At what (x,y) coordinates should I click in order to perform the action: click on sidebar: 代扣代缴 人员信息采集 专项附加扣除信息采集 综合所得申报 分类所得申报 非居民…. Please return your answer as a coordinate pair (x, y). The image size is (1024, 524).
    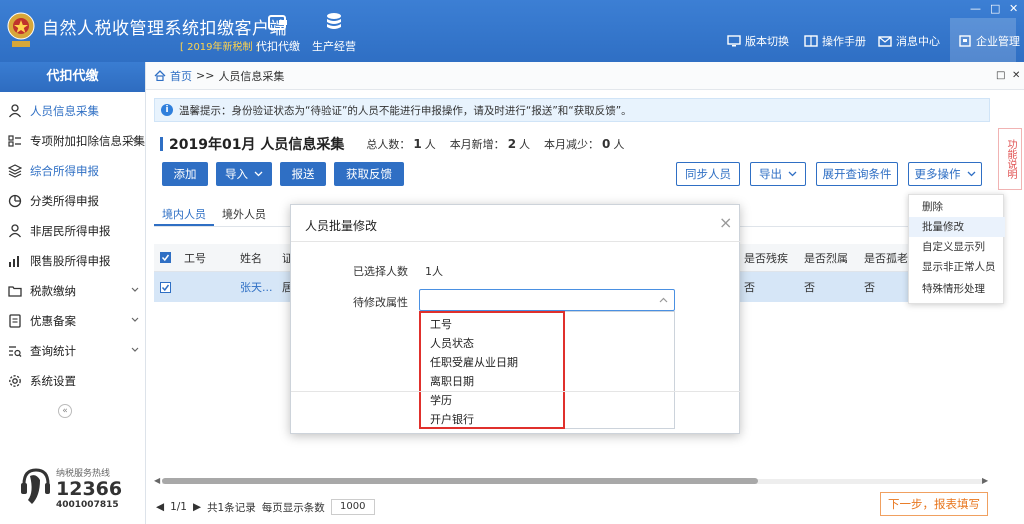
    Looking at the image, I should click on (73, 293).